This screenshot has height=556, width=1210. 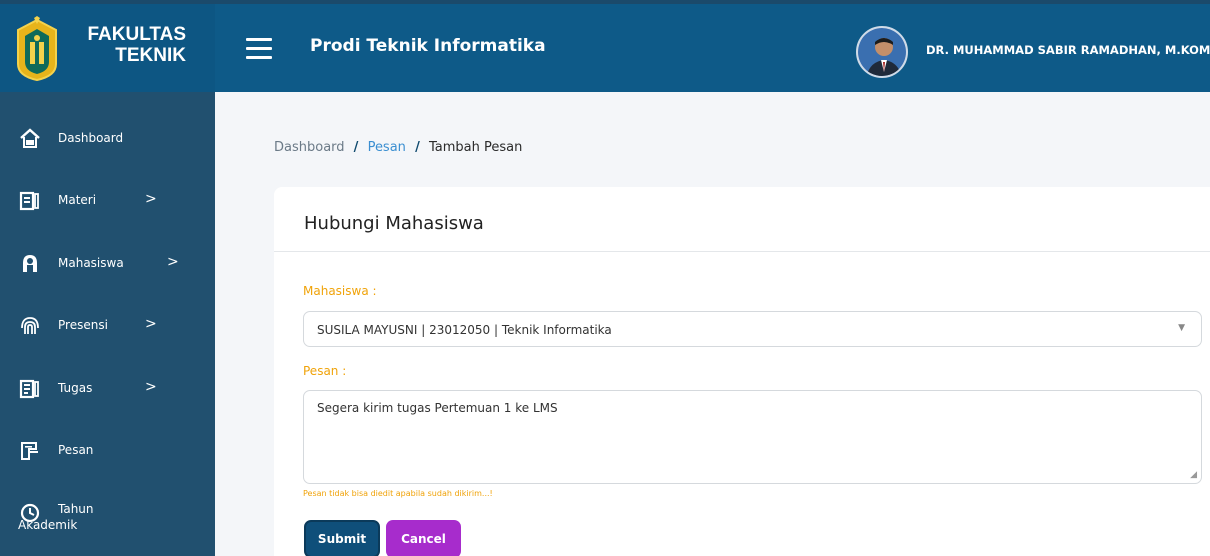 What do you see at coordinates (752, 437) in the screenshot?
I see `pesan-textarea: Segera kirim tugas Pertemuan 1 ke LMS ◢` at bounding box center [752, 437].